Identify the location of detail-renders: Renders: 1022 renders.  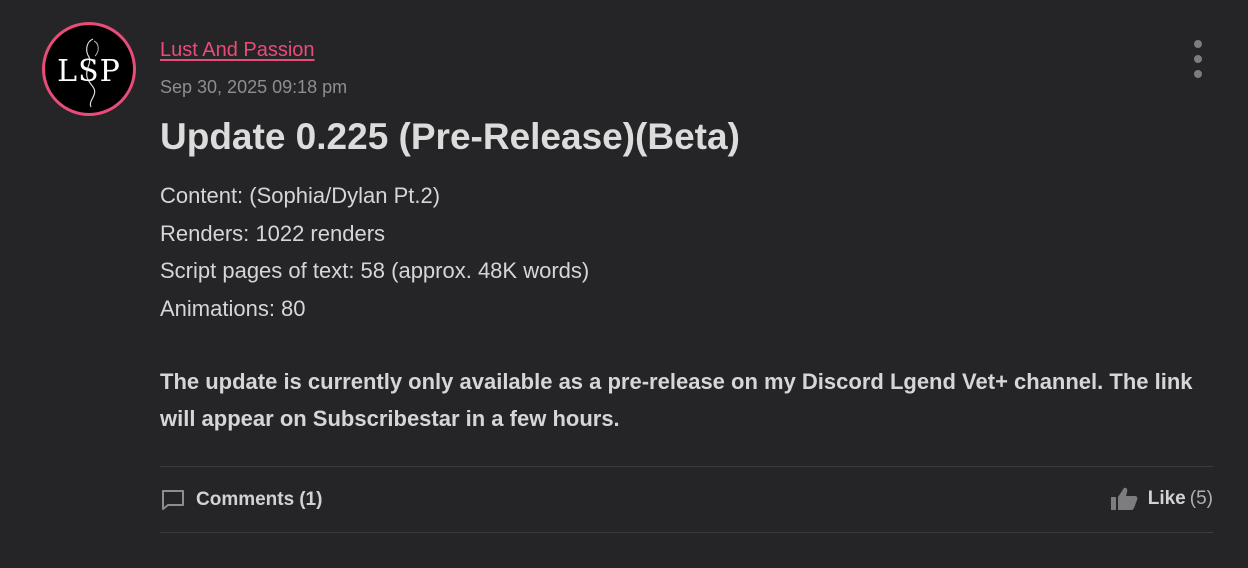
(273, 233).